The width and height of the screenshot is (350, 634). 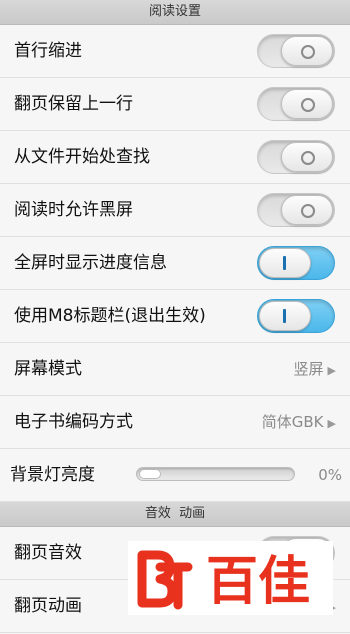 What do you see at coordinates (48, 606) in the screenshot?
I see `setting-label: 翻页动画` at bounding box center [48, 606].